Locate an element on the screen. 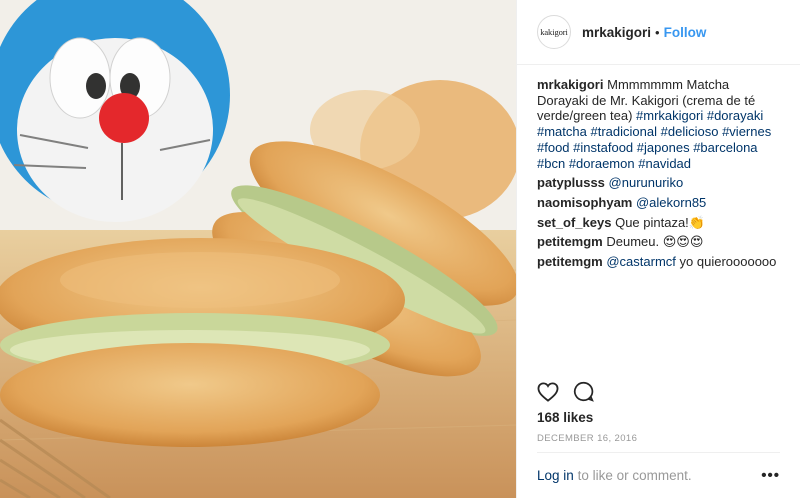 The height and width of the screenshot is (498, 800). comment-item: patyplusss @nurunuriko is located at coordinates (658, 183).